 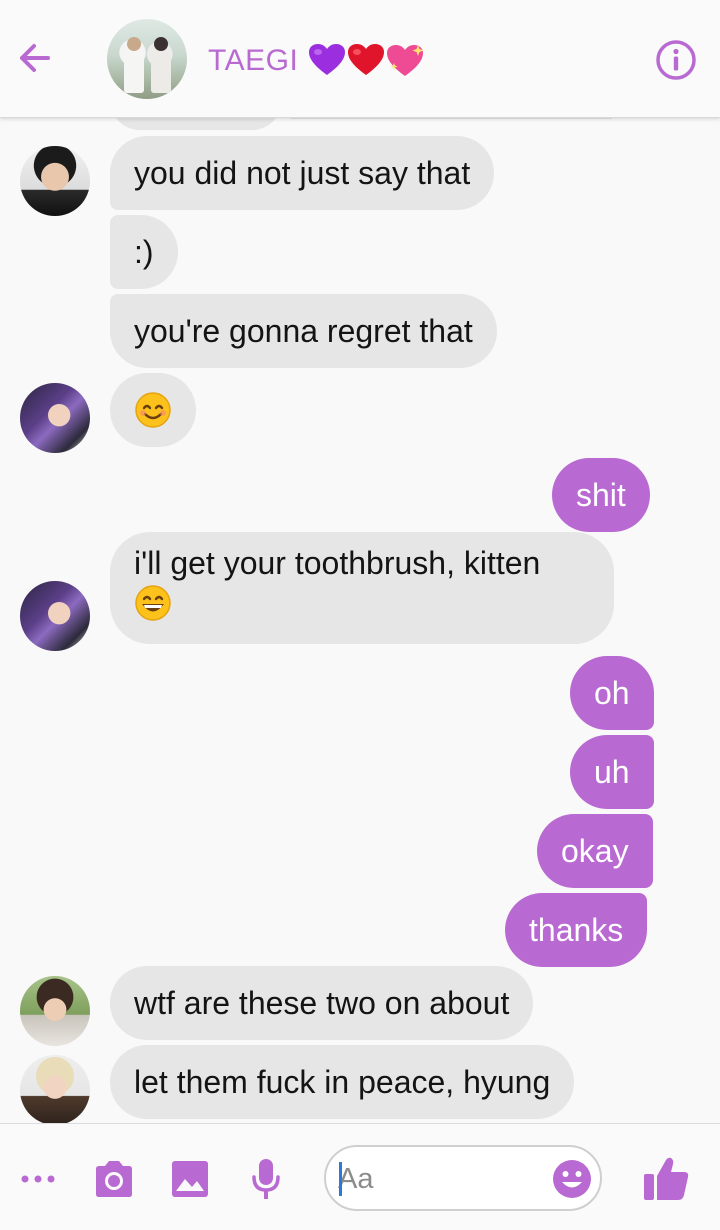 I want to click on grinning-face-icon, so click(x=153, y=603).